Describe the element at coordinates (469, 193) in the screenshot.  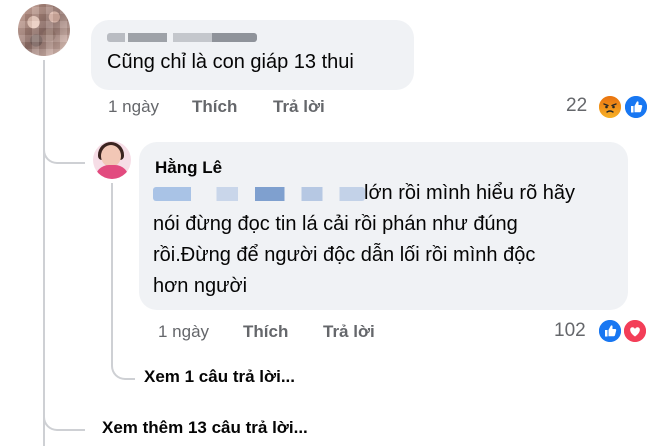
I see `comment-text-line: lớn rồi mình hiểu rõ hãy` at that location.